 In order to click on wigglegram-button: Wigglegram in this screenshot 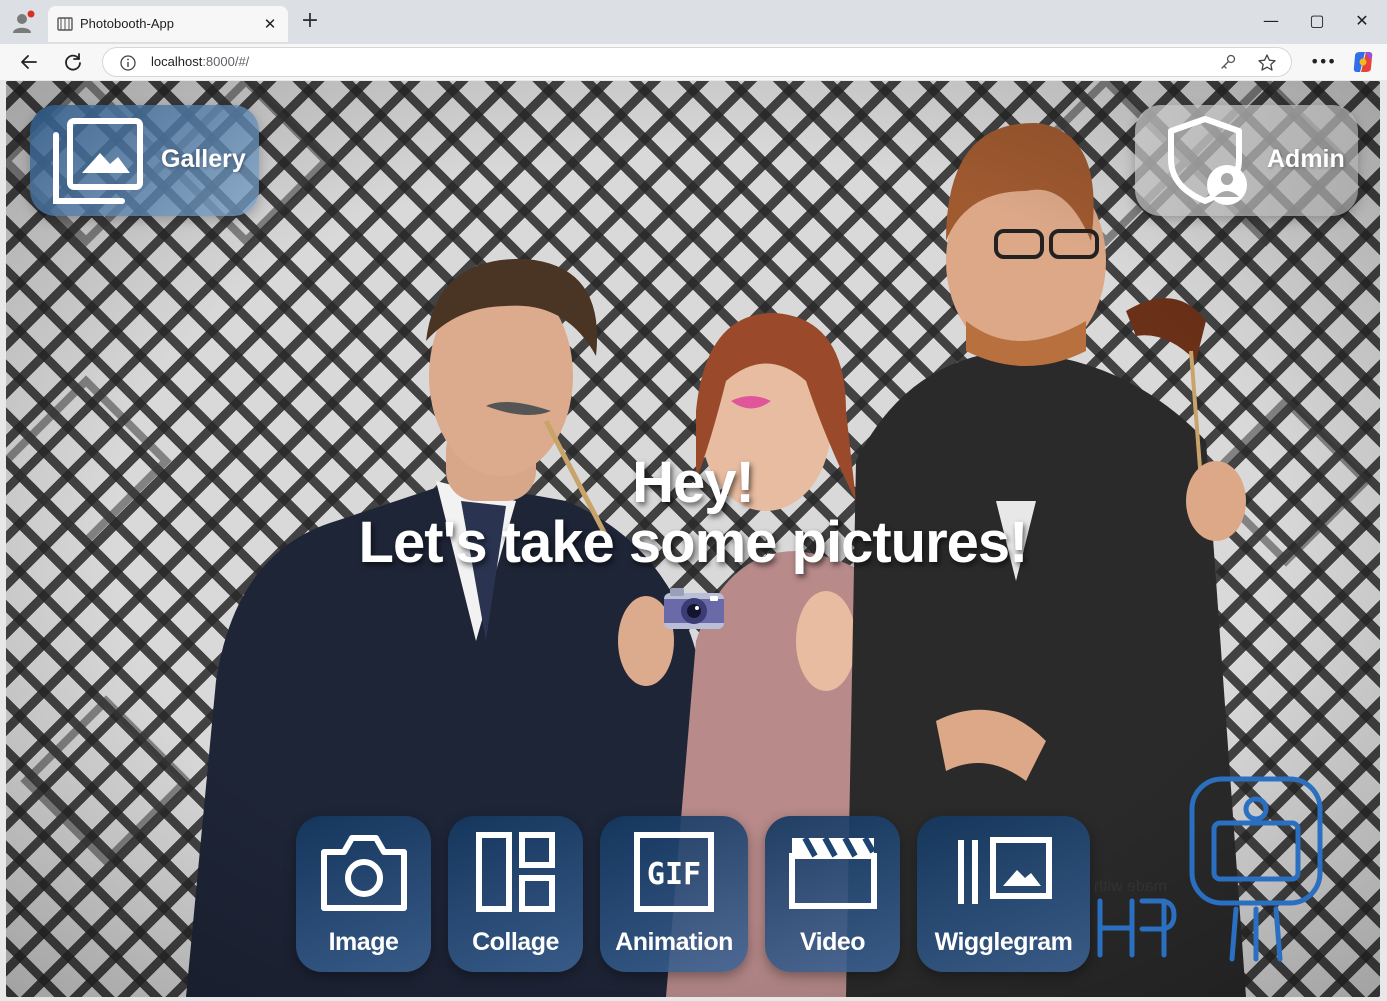, I will do `click(1003, 894)`.